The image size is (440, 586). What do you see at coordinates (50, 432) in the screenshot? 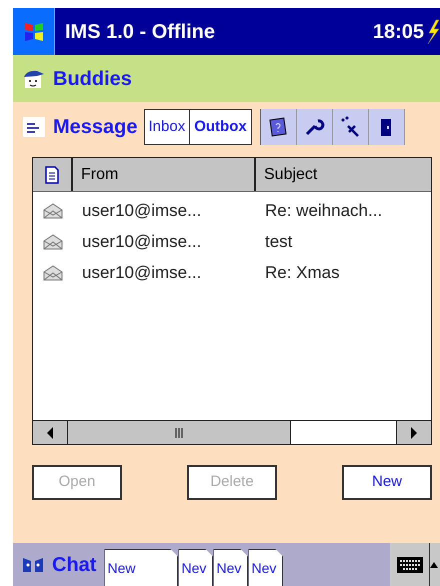
I see `left-arrow-icon` at bounding box center [50, 432].